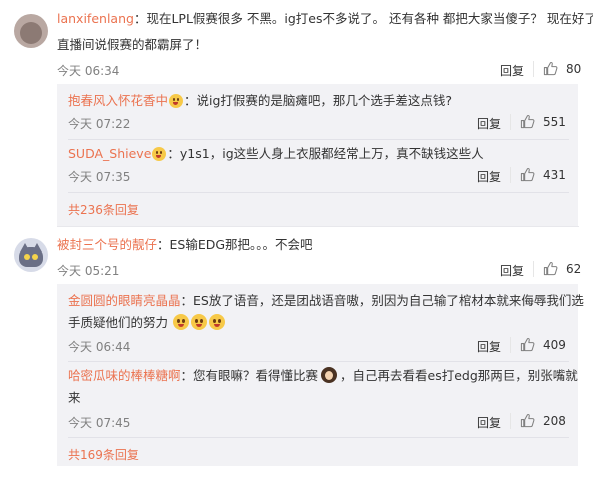  What do you see at coordinates (249, 375) in the screenshot?
I see `reply-body: ：您有眼嘛？看得懂比赛` at bounding box center [249, 375].